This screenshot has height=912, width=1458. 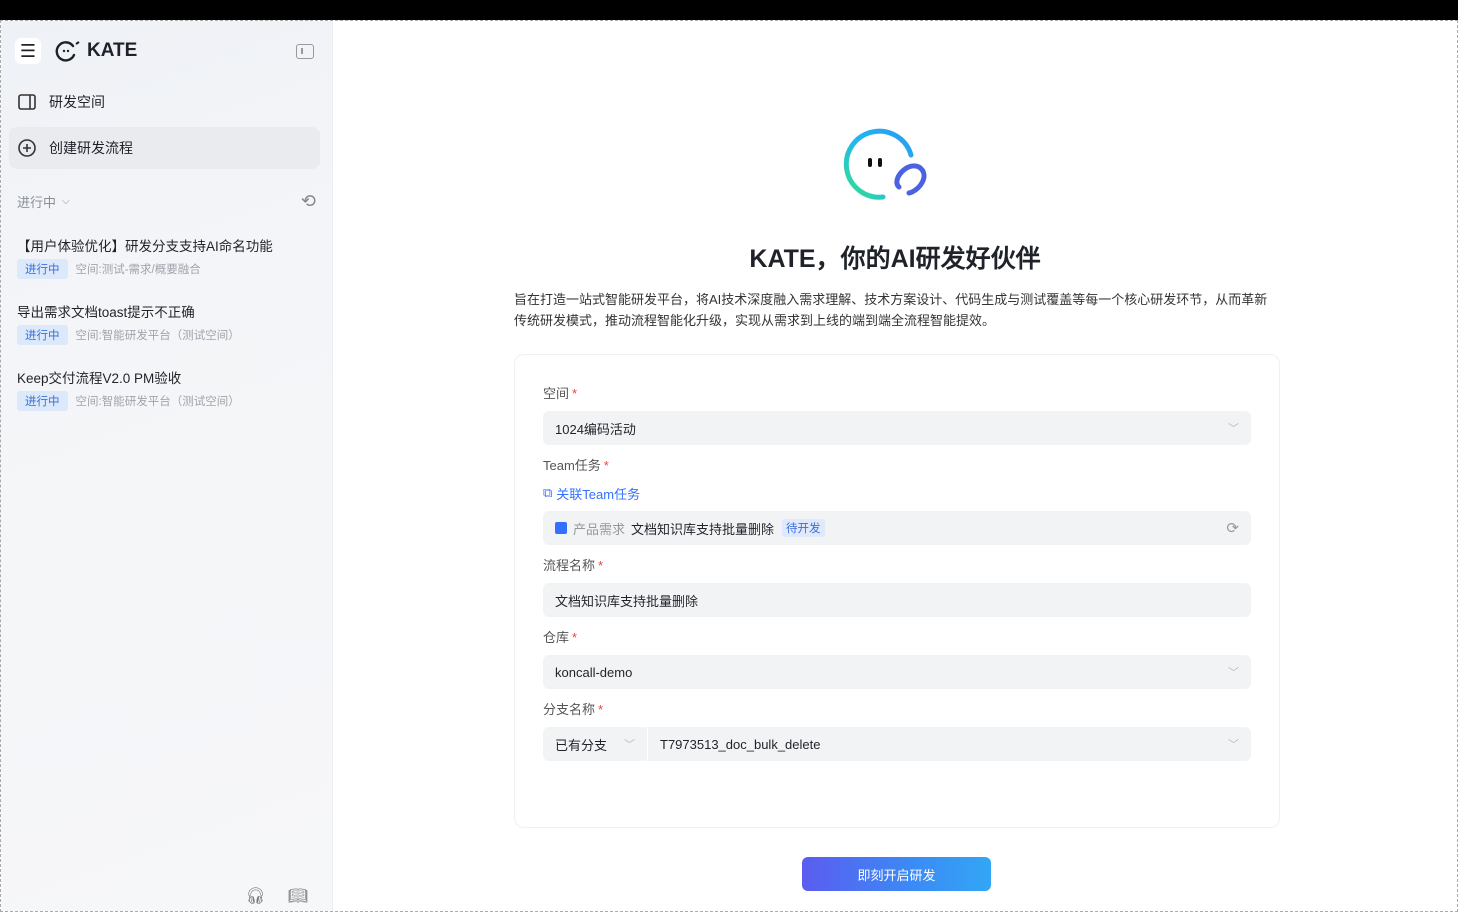 What do you see at coordinates (77, 102) in the screenshot?
I see `nav-label: 研发空间` at bounding box center [77, 102].